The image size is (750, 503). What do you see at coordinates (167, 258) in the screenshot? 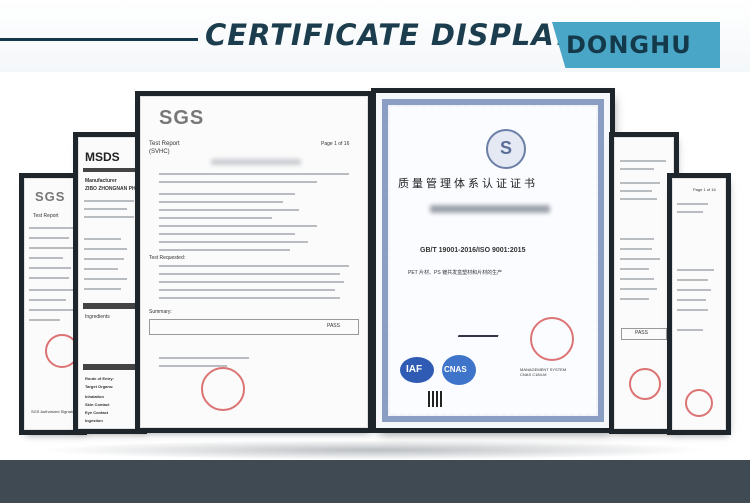
I see `requested-label: Test Requested:` at bounding box center [167, 258].